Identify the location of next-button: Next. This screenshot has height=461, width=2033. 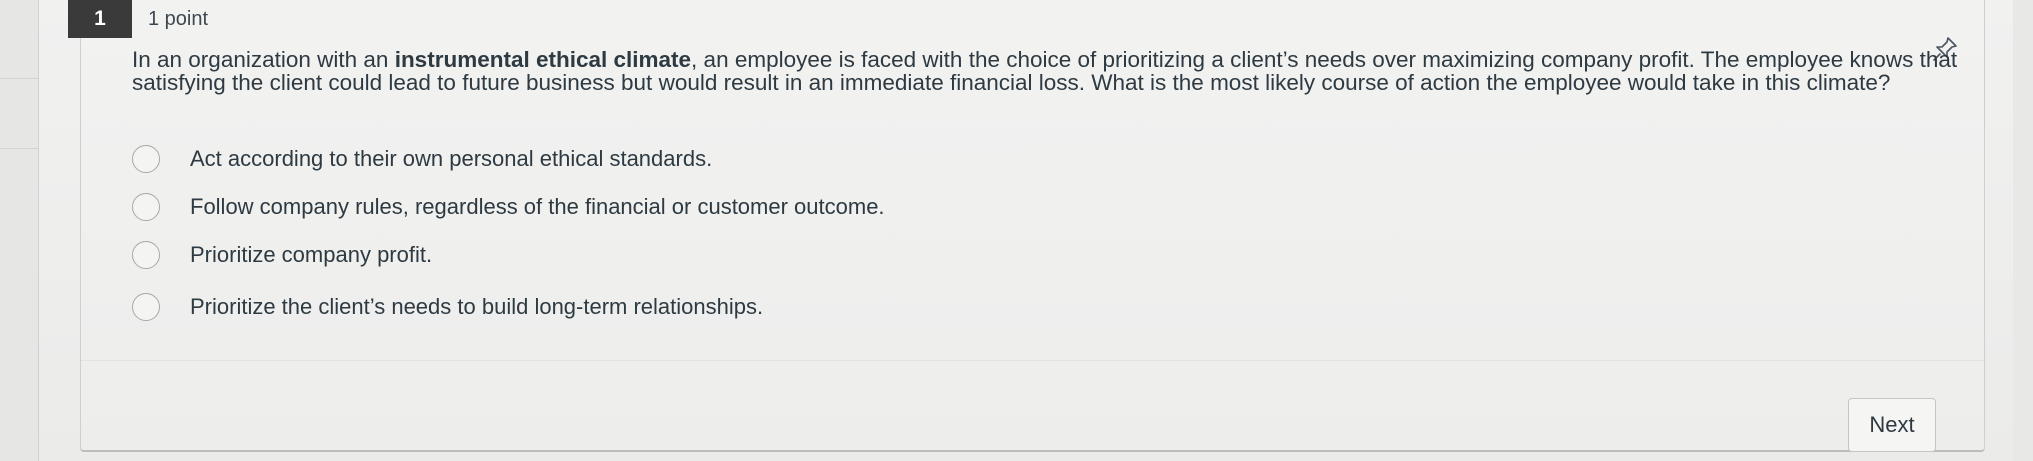
(1892, 425).